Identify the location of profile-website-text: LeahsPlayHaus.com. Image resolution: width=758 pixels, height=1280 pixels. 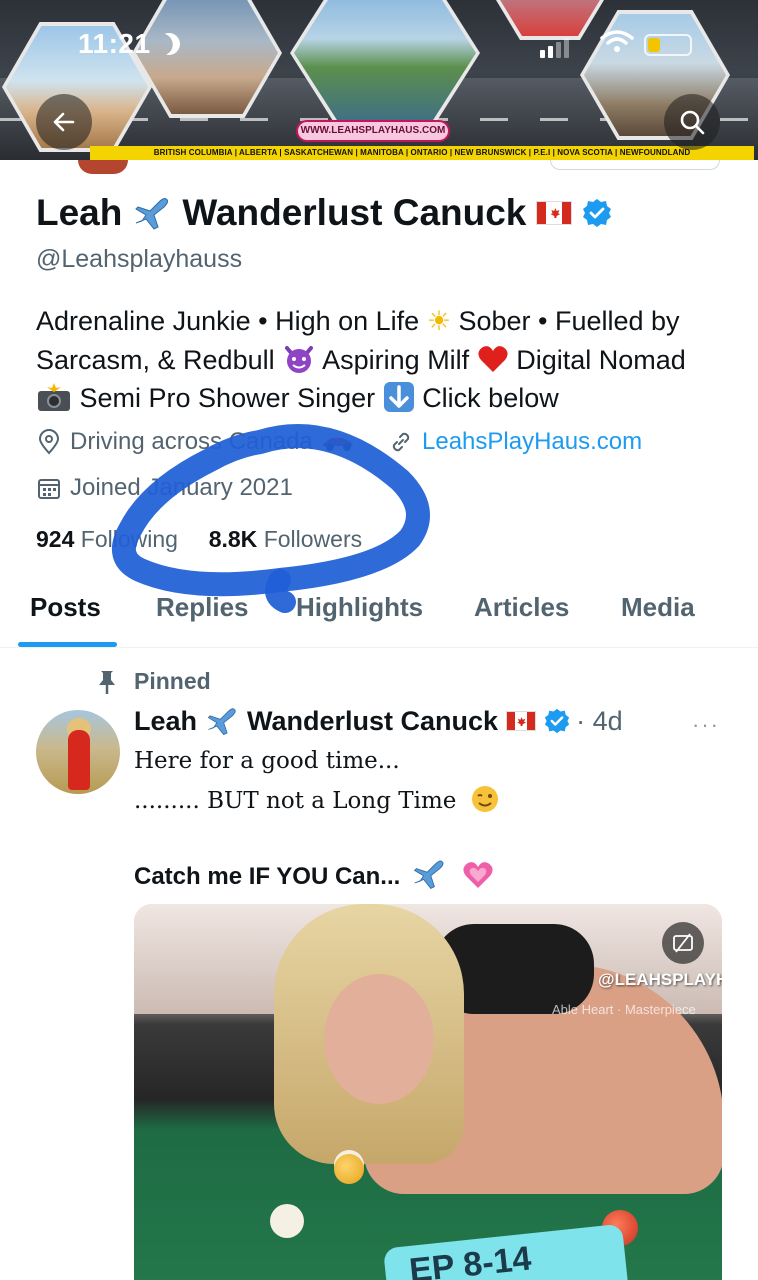
(532, 442).